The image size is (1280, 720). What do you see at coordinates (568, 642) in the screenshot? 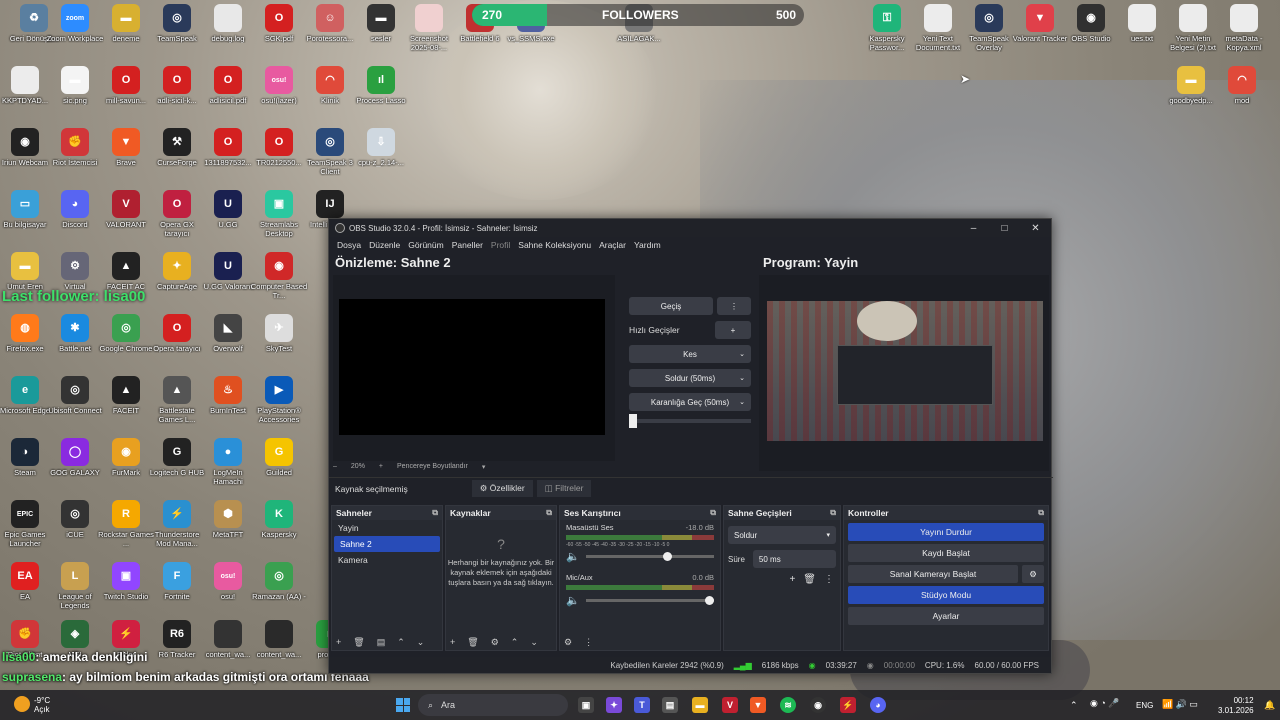
I see `mixer-settings-icon: ⚙` at bounding box center [568, 642].